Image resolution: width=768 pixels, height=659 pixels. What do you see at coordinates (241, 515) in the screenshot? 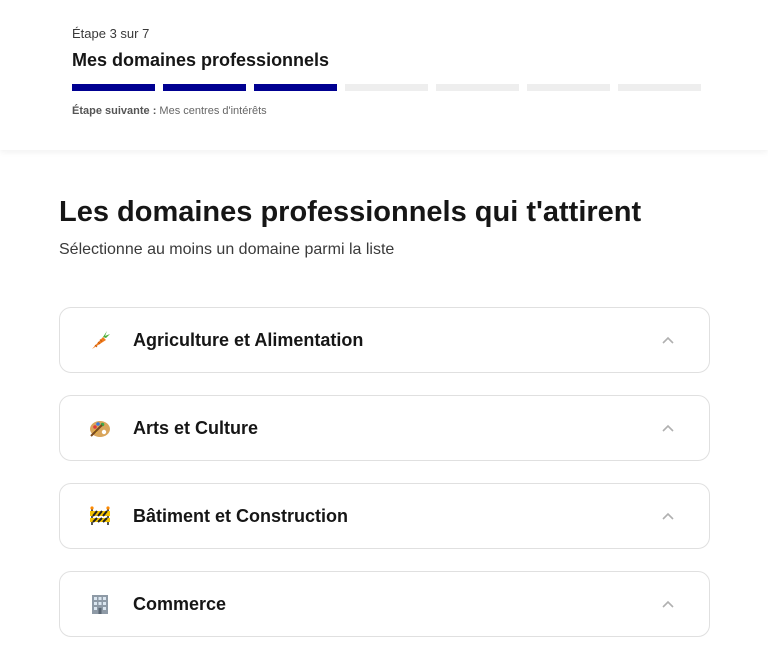
I see `domain-label: Bâtiment et Construction` at bounding box center [241, 515].